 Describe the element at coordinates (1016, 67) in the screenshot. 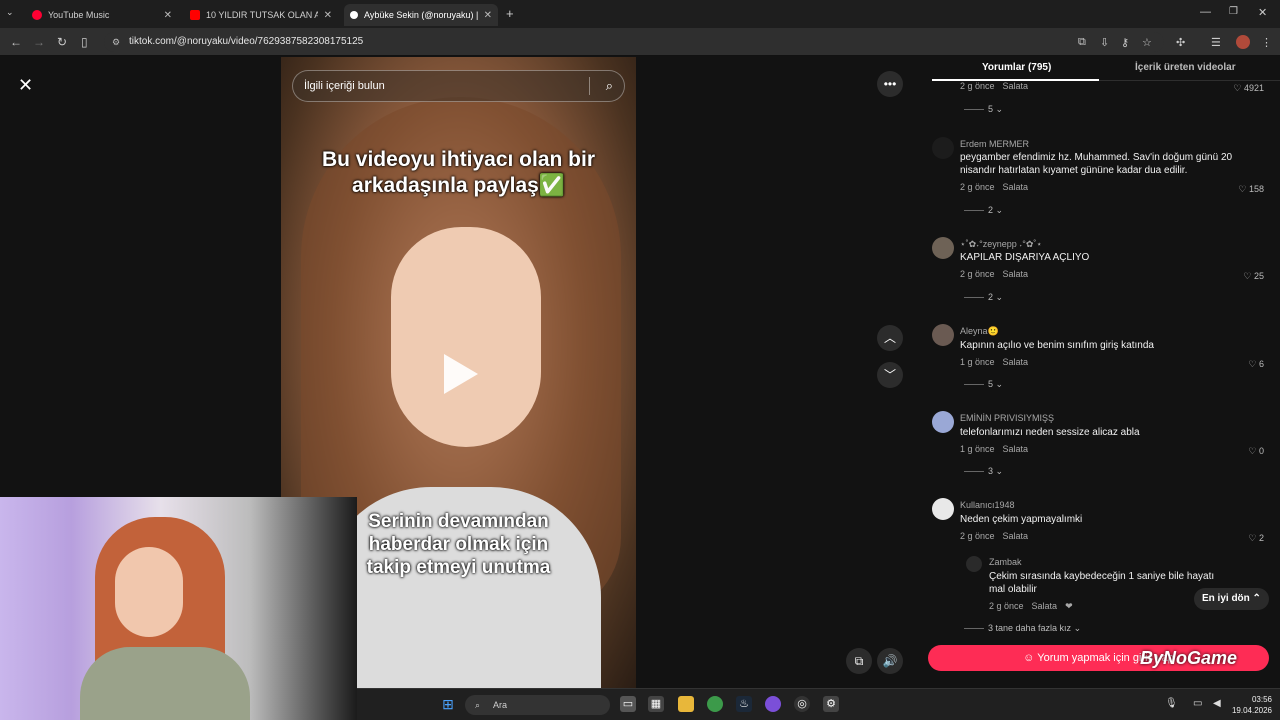

I see `tab-comments: Yorumlar (795)` at that location.